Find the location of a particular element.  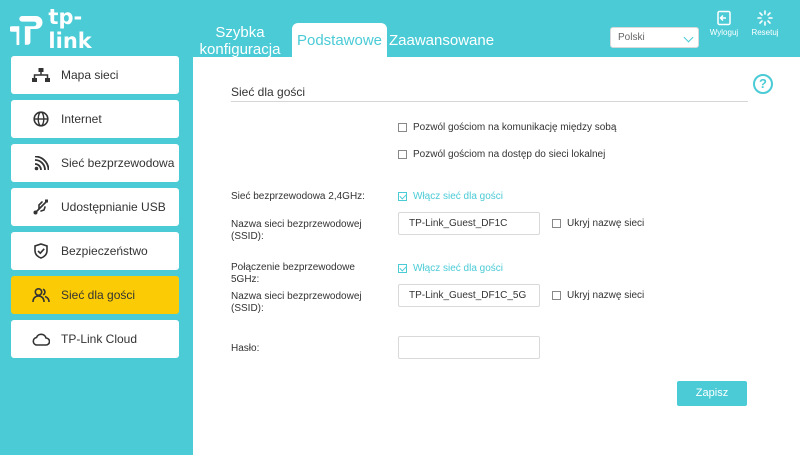

sidebar-item-label: Mapa sieci is located at coordinates (90, 75).